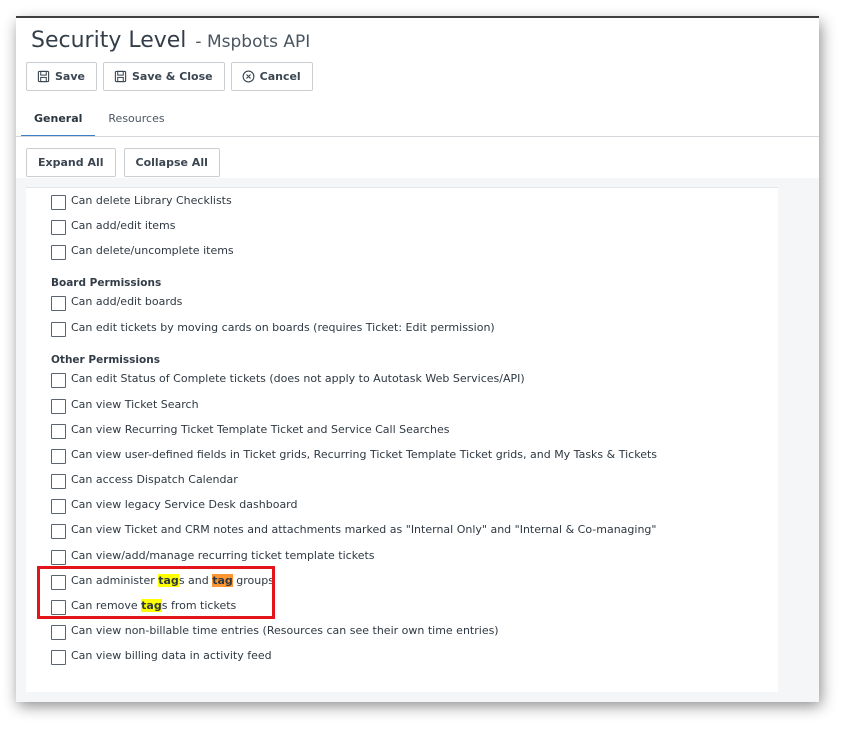  I want to click on page-title: Security Level - Mspbots API, so click(170, 40).